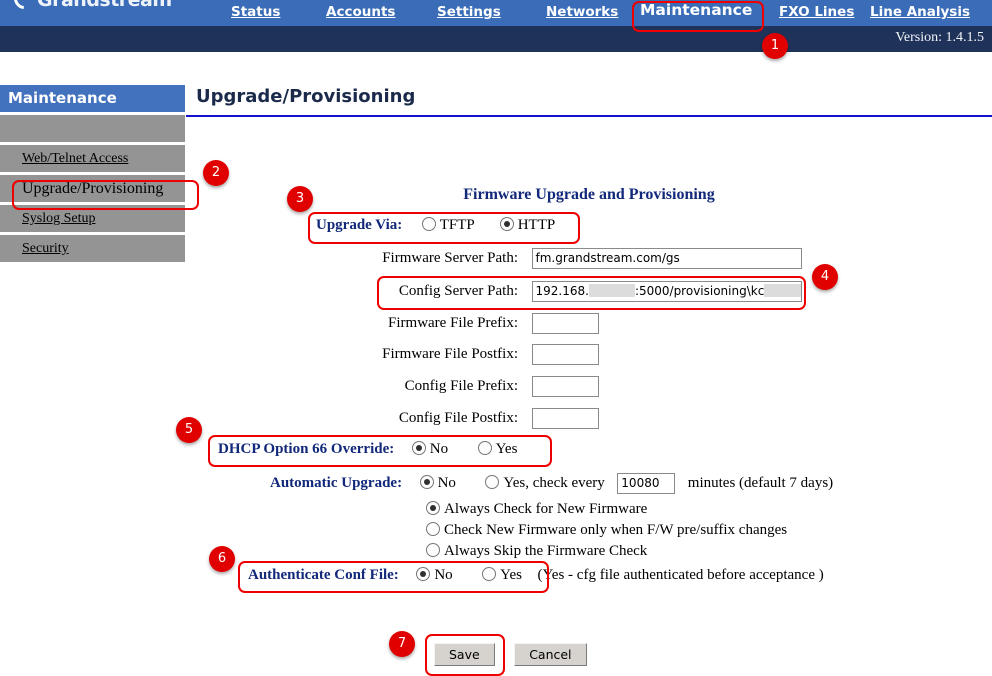 This screenshot has height=676, width=992. What do you see at coordinates (92, 128) in the screenshot?
I see `sidebar-blank-row` at bounding box center [92, 128].